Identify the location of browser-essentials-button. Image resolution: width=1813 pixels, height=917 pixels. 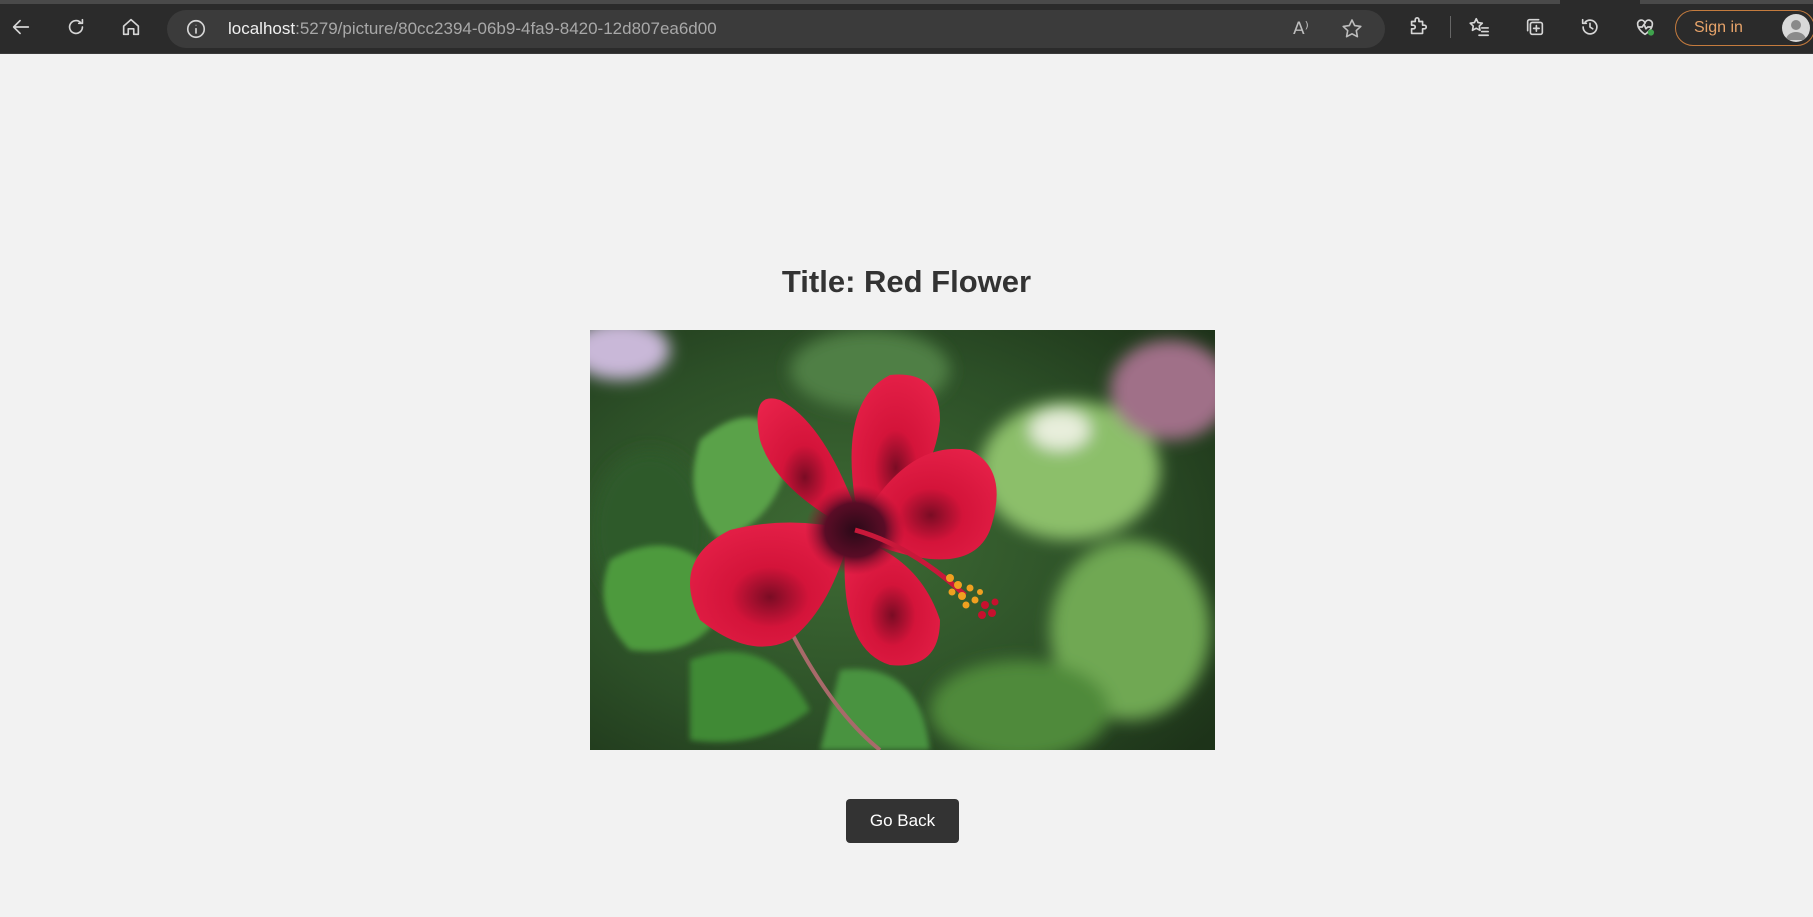
(1645, 27).